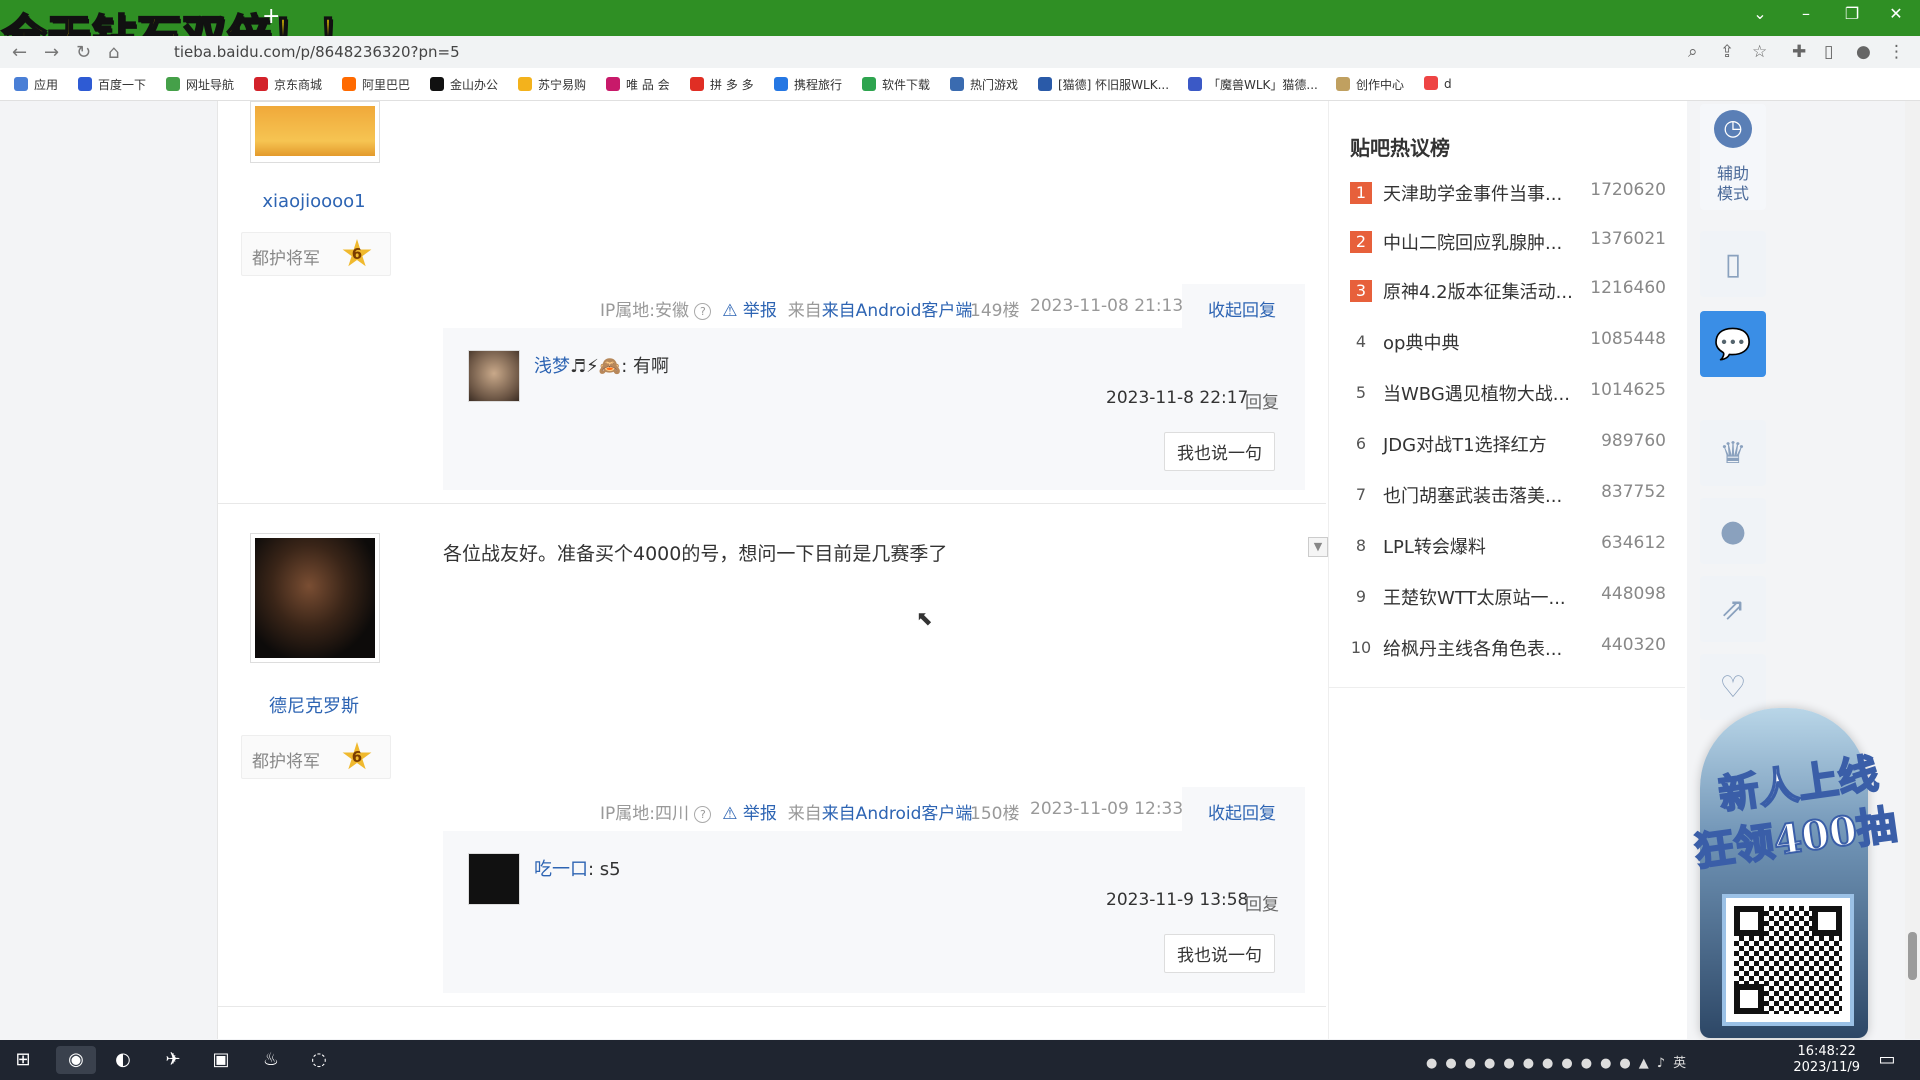 This screenshot has height=1080, width=1920. What do you see at coordinates (695, 554) in the screenshot?
I see `post-content: 各位战友好。准备买个4000的号，想问一下目前是几赛季了` at bounding box center [695, 554].